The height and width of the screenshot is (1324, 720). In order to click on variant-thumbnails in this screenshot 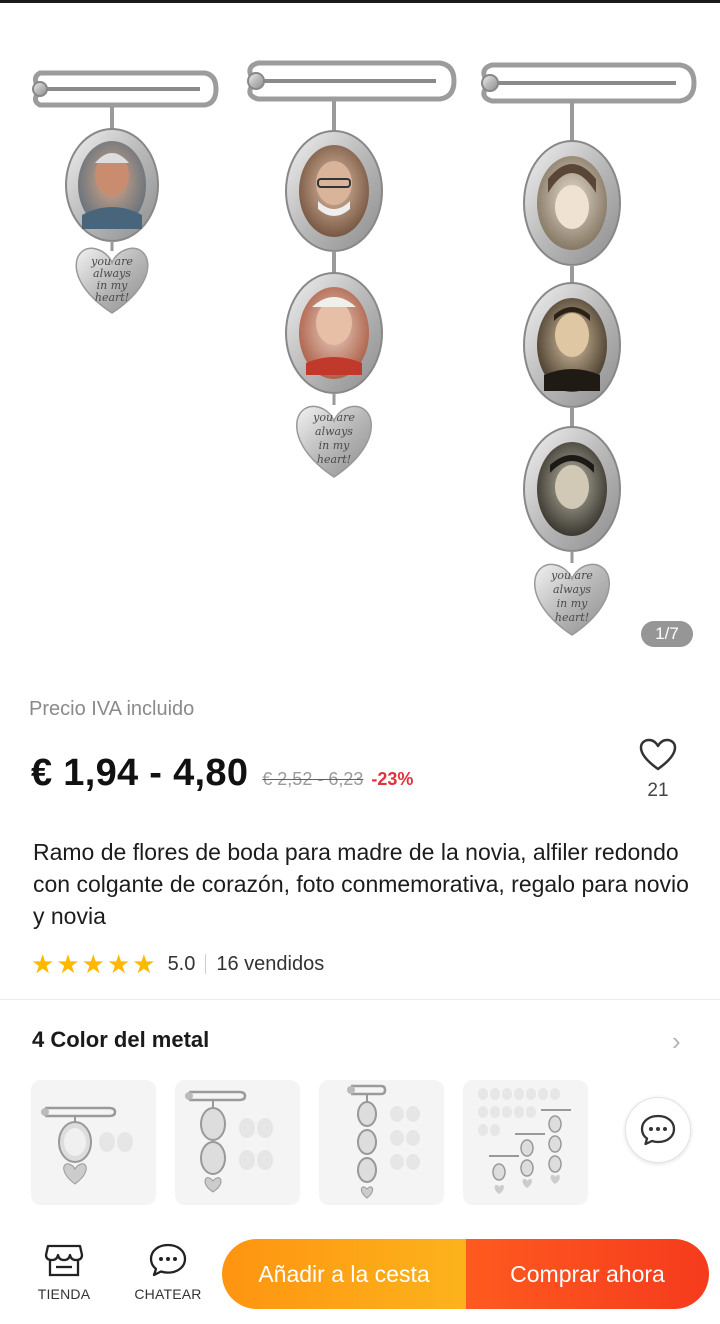, I will do `click(309, 1142)`.